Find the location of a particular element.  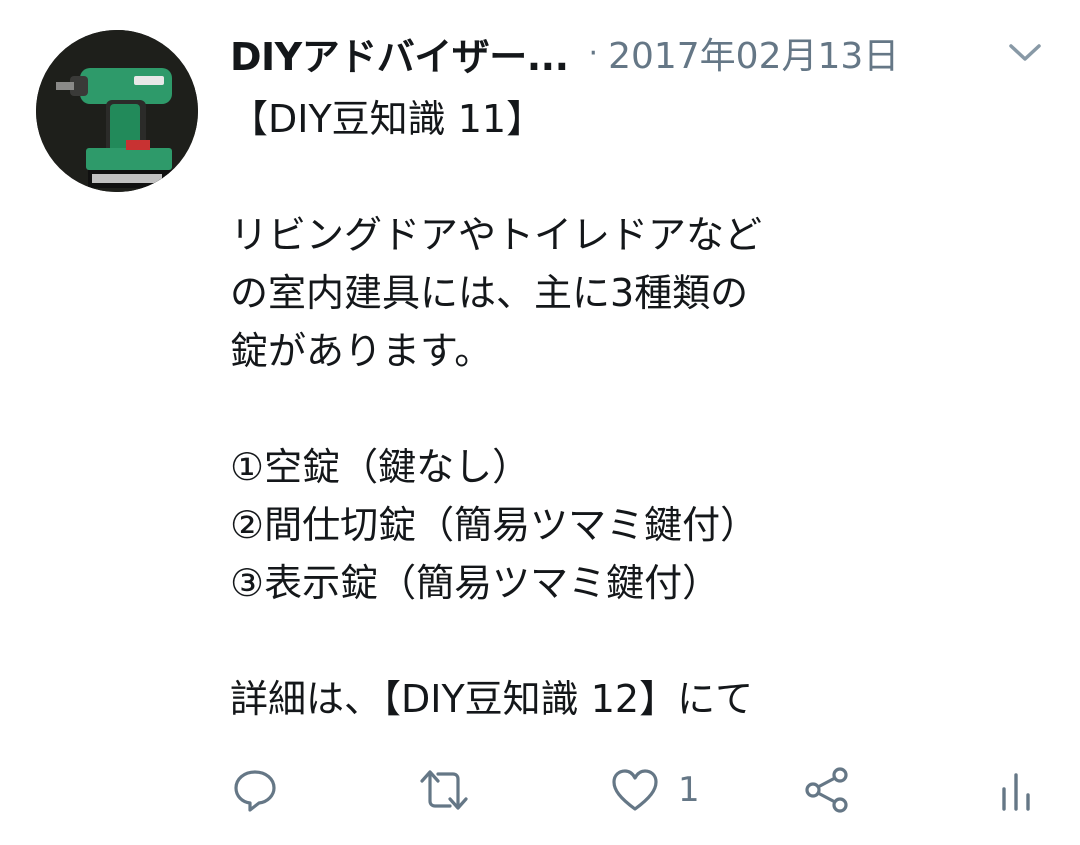

share-icon is located at coordinates (827, 790).